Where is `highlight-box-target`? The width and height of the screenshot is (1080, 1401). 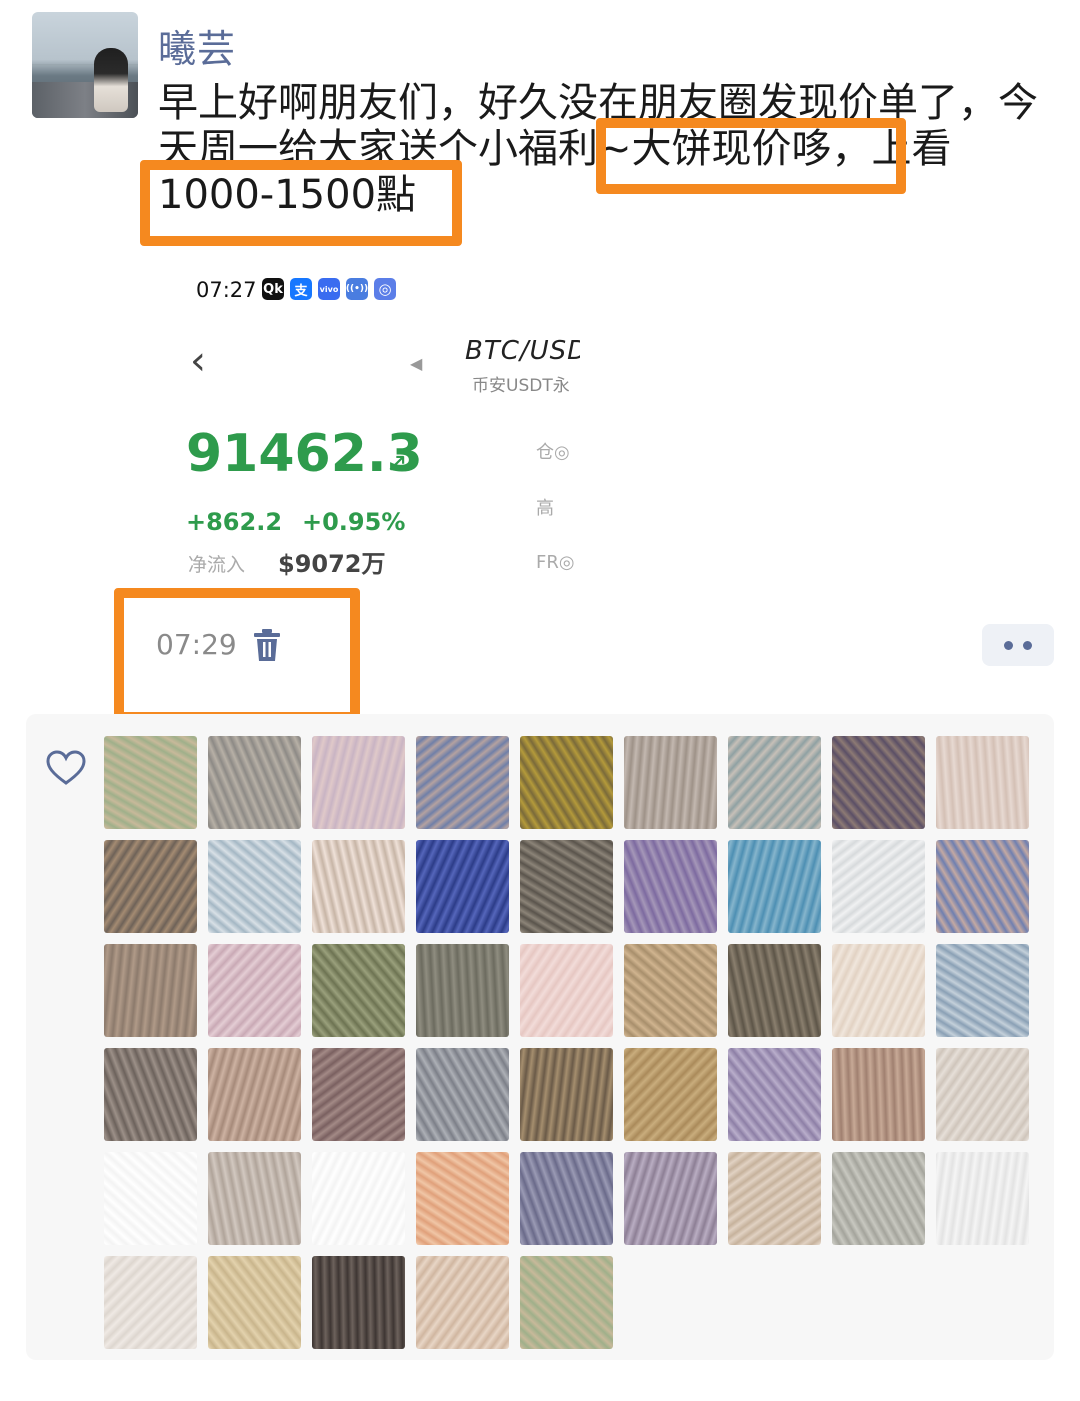
highlight-box-target is located at coordinates (301, 203).